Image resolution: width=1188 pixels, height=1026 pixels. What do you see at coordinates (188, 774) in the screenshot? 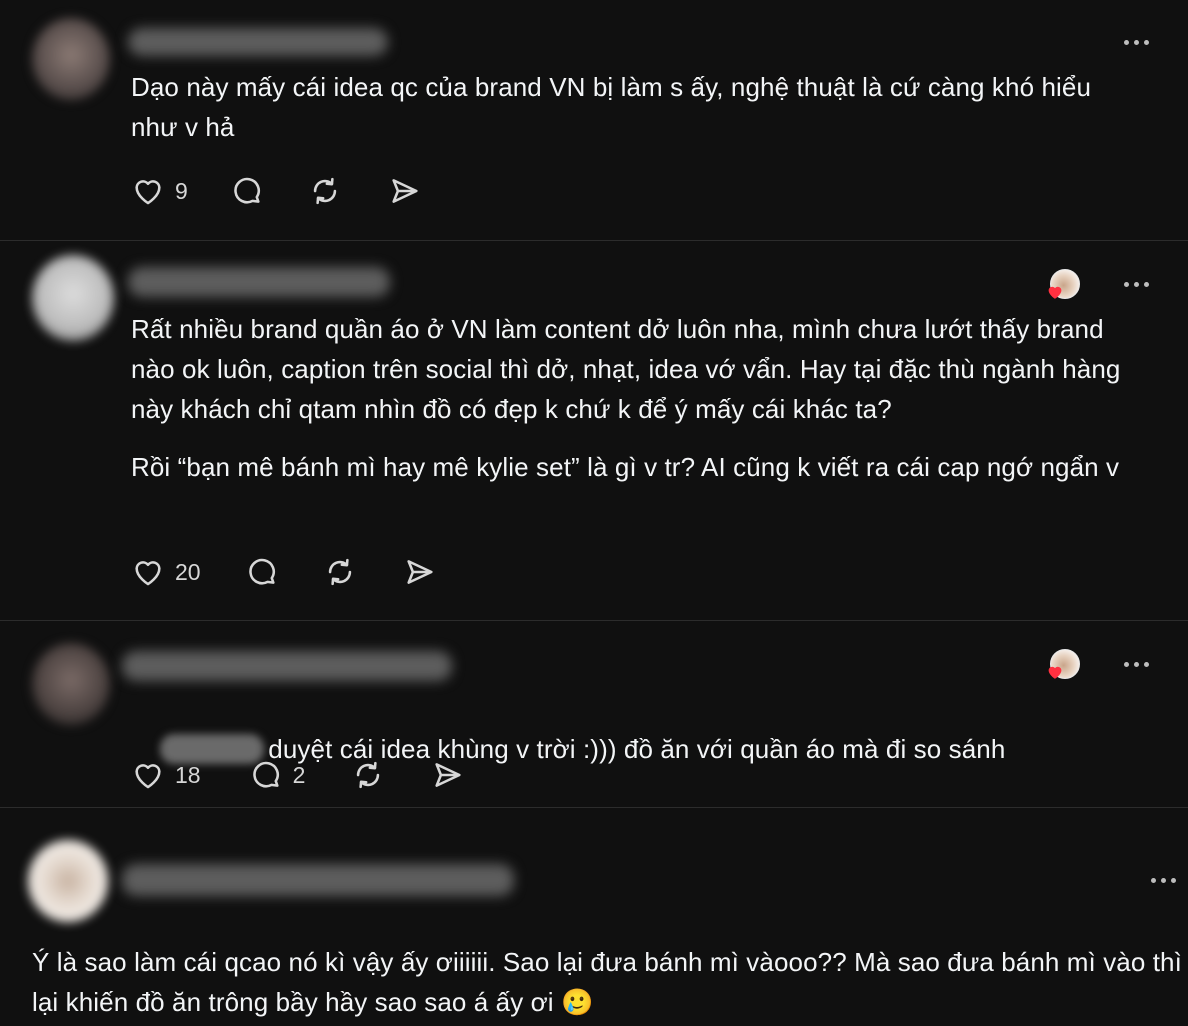
I see `like-count: 18` at bounding box center [188, 774].